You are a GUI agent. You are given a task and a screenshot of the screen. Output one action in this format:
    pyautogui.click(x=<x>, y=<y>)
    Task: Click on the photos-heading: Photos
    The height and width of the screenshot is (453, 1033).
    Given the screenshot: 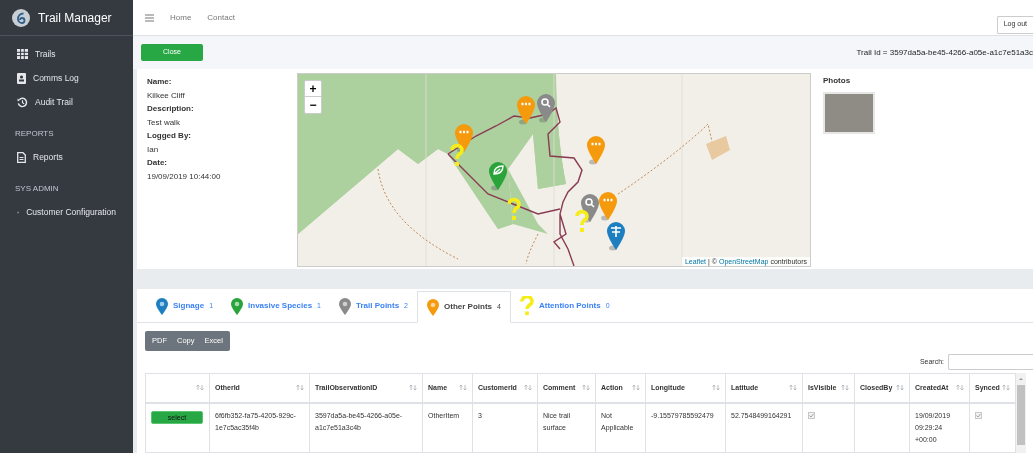 What is the action you would take?
    pyautogui.click(x=837, y=81)
    